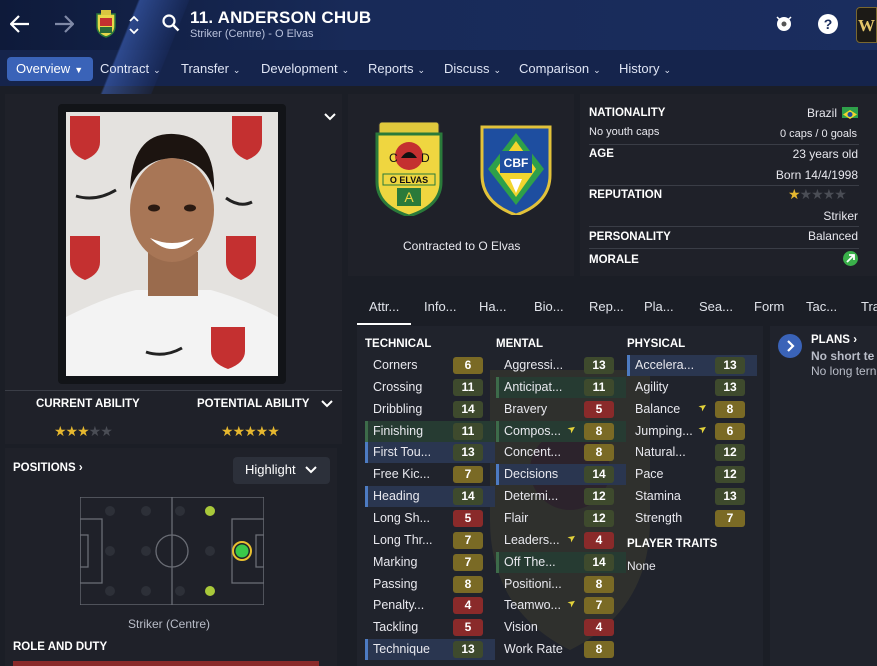 Image resolution: width=877 pixels, height=666 pixels. What do you see at coordinates (88, 404) in the screenshot?
I see `current-ability-label: CURRENT ABILITY` at bounding box center [88, 404].